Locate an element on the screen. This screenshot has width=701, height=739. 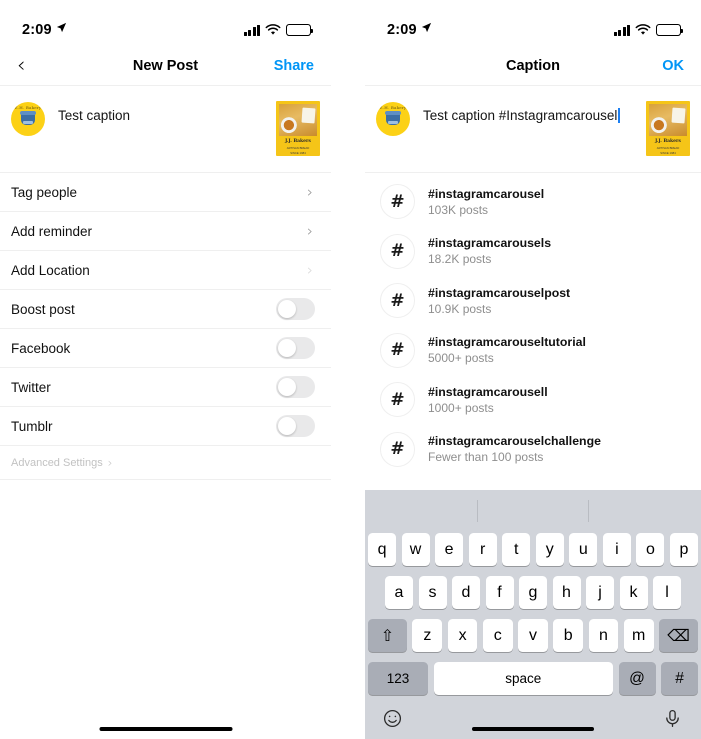
key-o: o is located at coordinates (650, 549).